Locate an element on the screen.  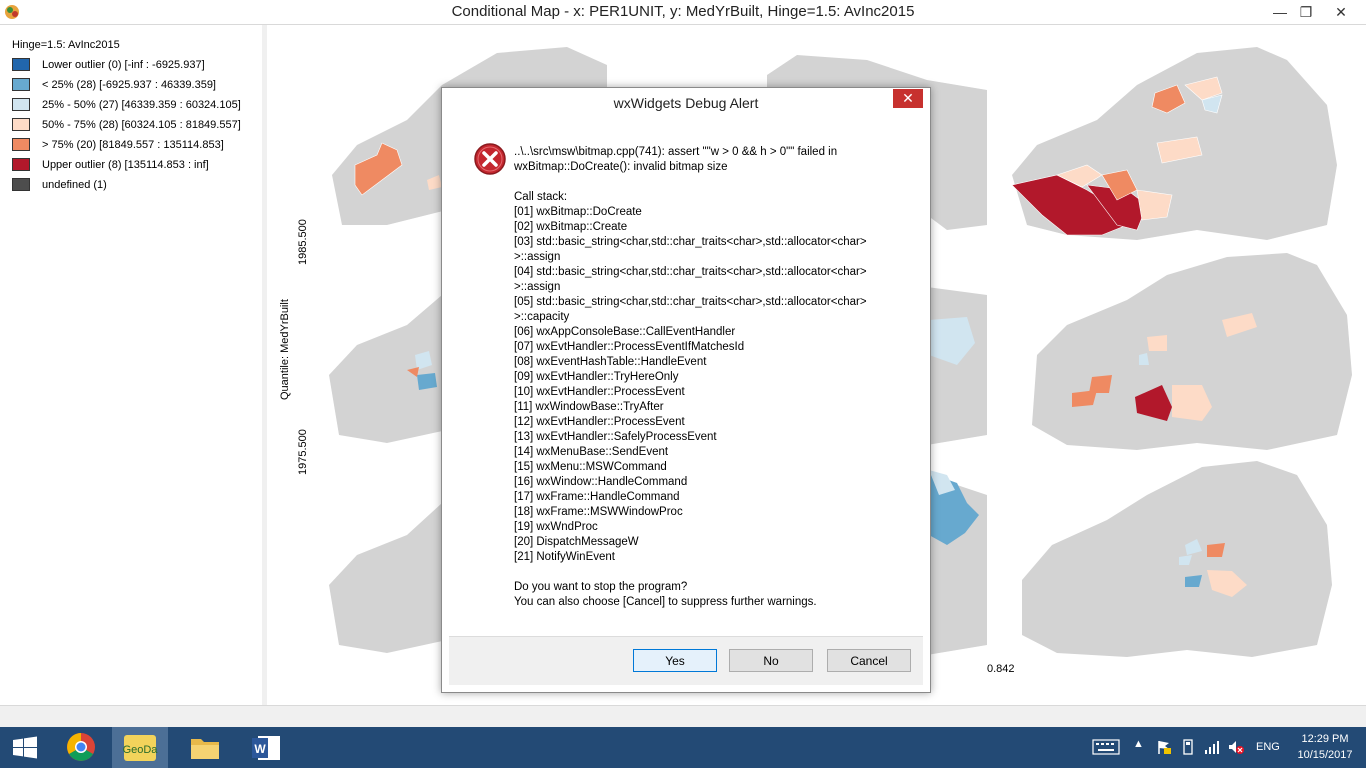
chrome-icon is located at coordinates (81, 747).